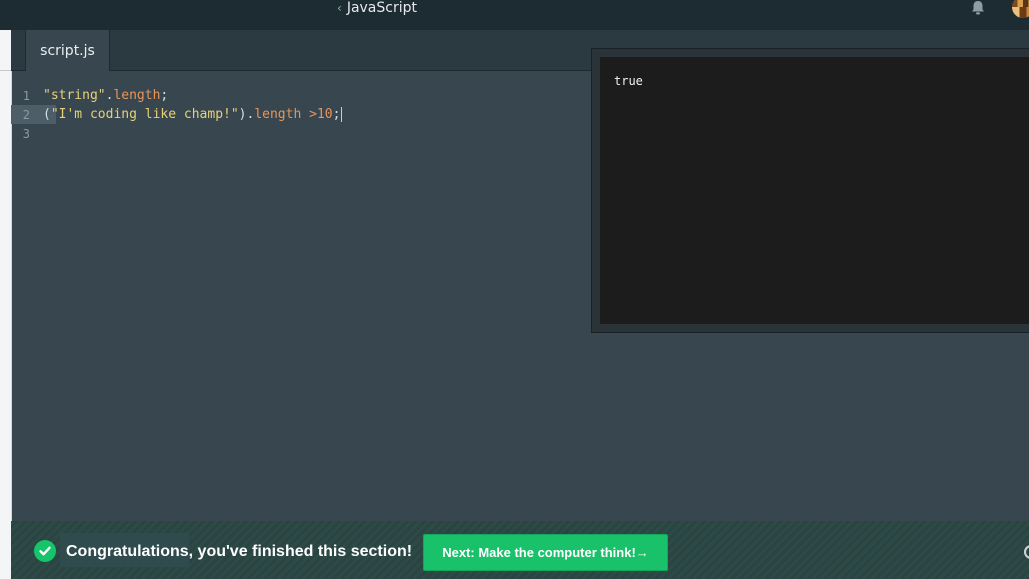 The image size is (1029, 579). I want to click on code-text: "string".length;, so click(106, 95).